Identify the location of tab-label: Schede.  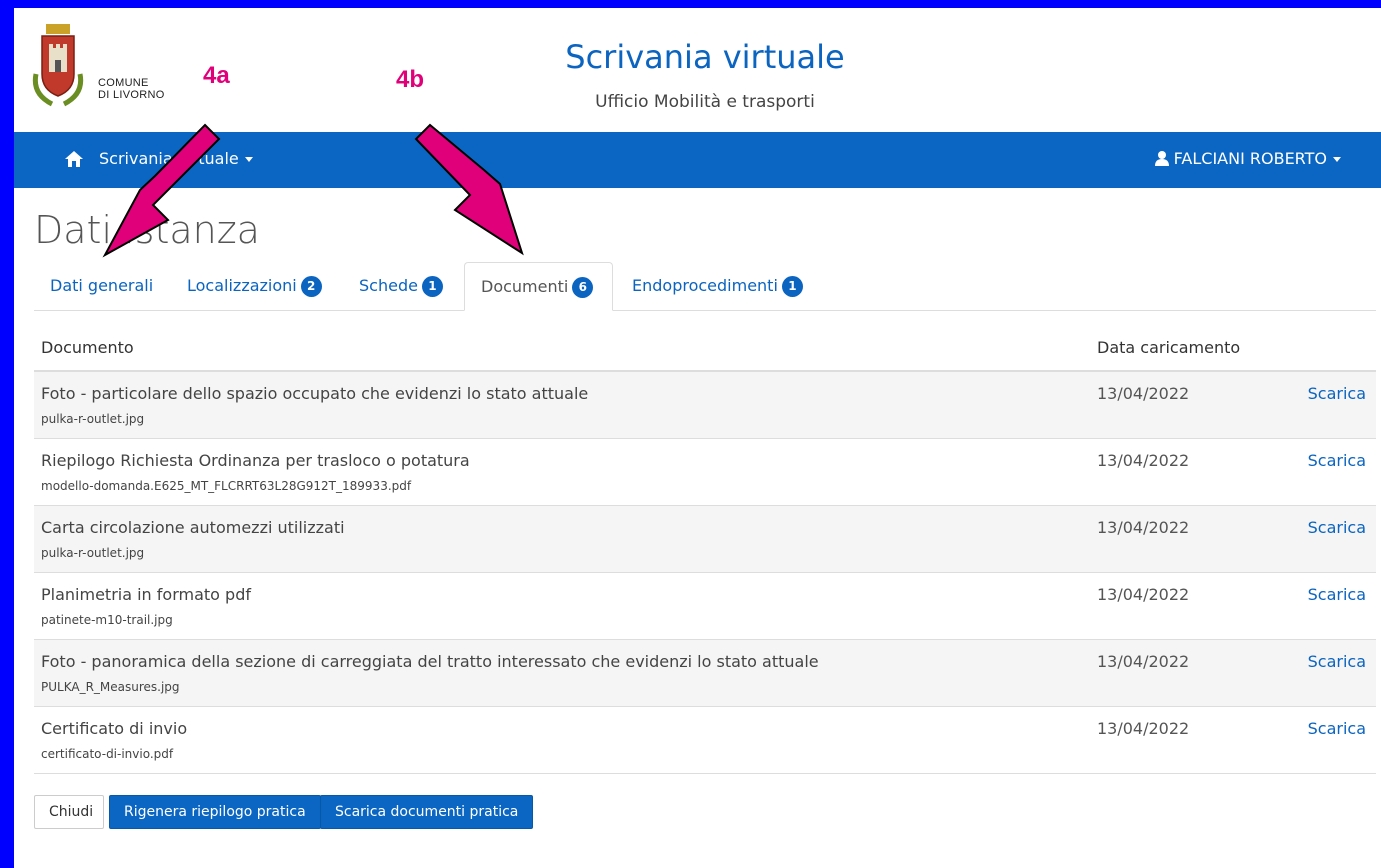
(388, 285).